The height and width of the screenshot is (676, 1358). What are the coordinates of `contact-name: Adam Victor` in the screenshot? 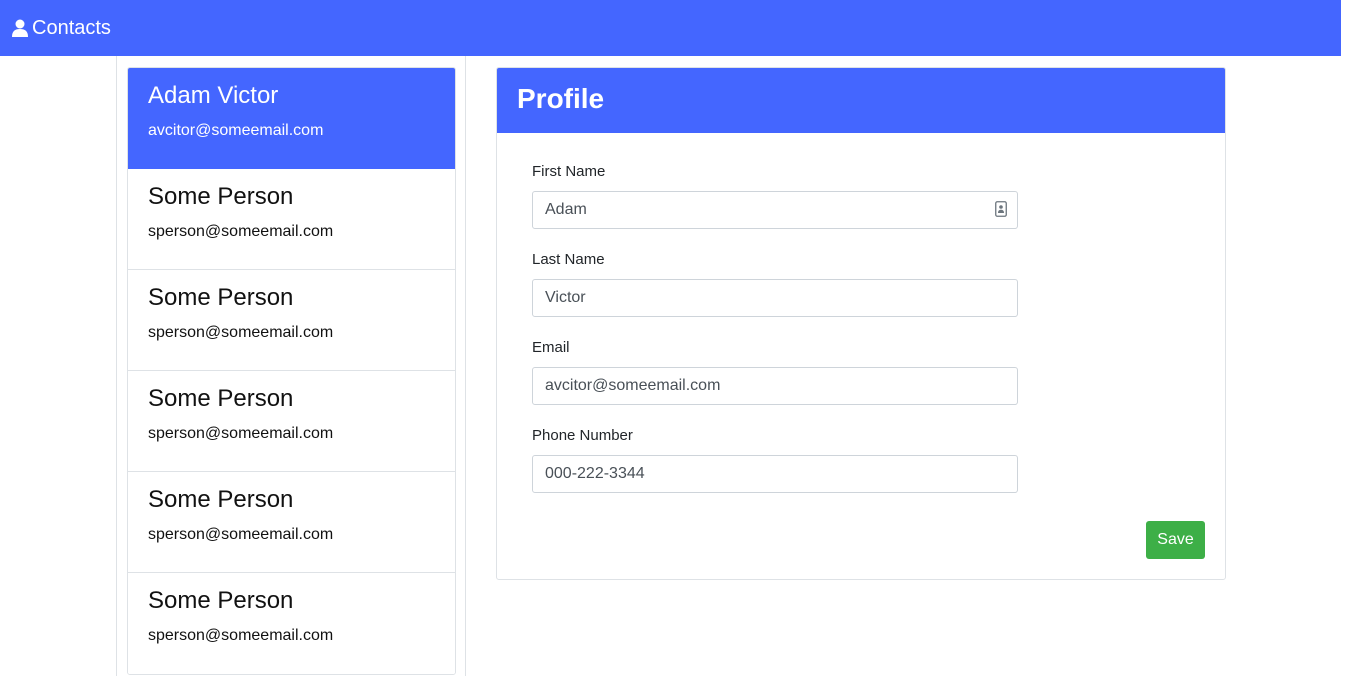 It's located at (213, 95).